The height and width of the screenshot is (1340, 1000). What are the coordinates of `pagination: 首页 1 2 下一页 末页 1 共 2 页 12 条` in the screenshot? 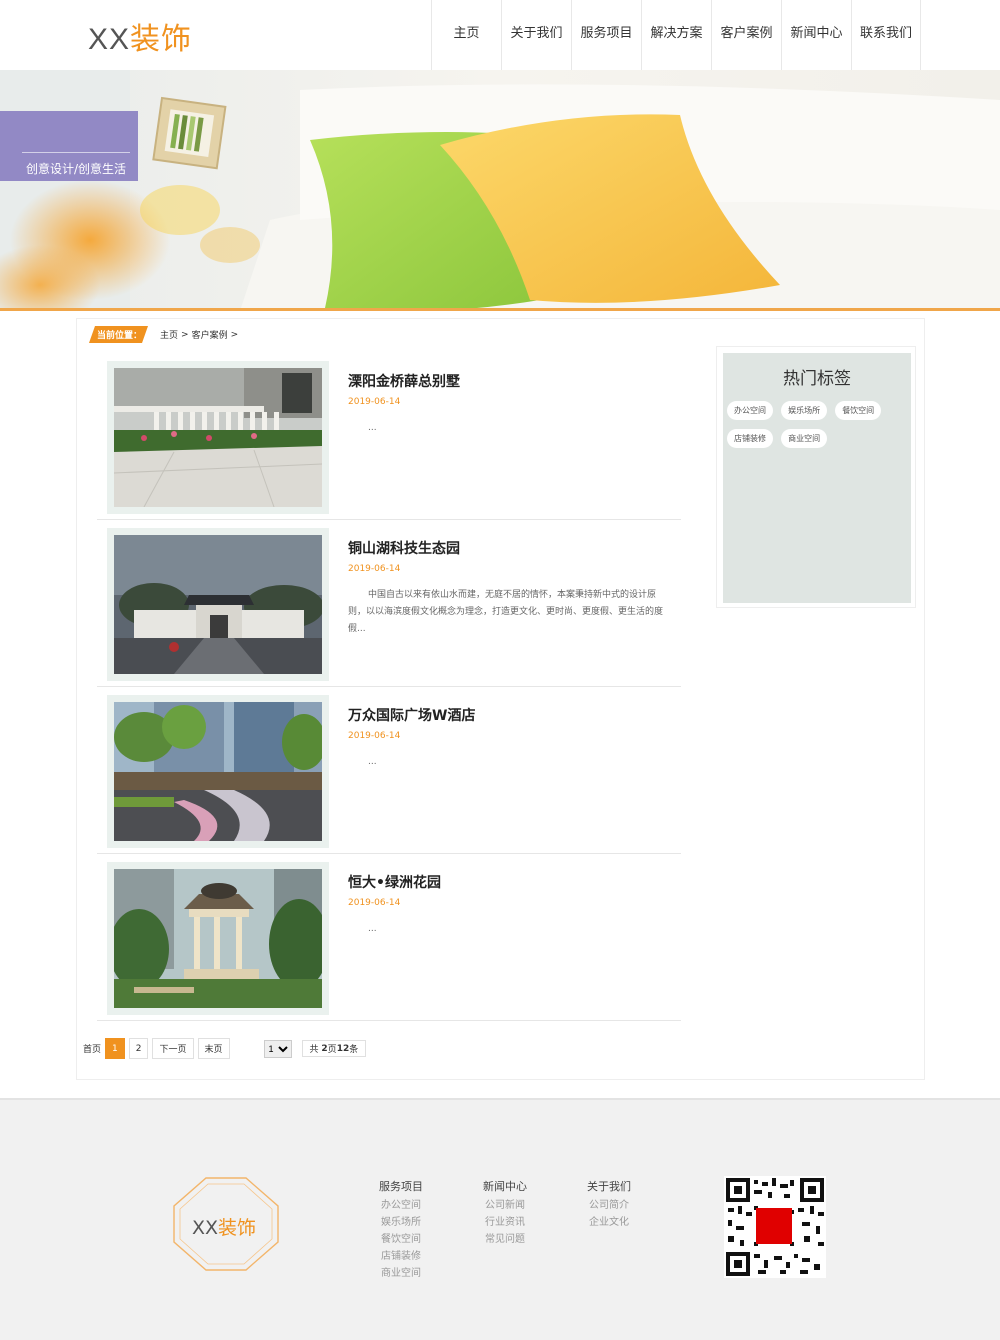 It's located at (225, 1048).